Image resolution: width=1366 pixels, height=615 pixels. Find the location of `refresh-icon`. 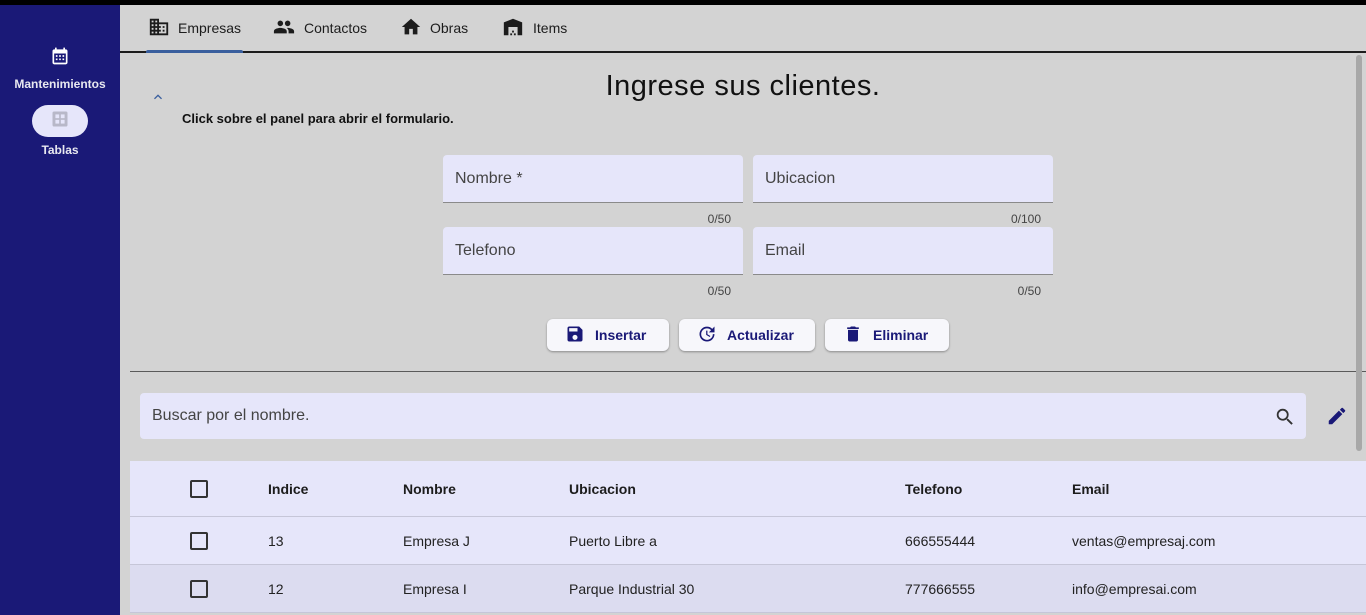

refresh-icon is located at coordinates (707, 335).